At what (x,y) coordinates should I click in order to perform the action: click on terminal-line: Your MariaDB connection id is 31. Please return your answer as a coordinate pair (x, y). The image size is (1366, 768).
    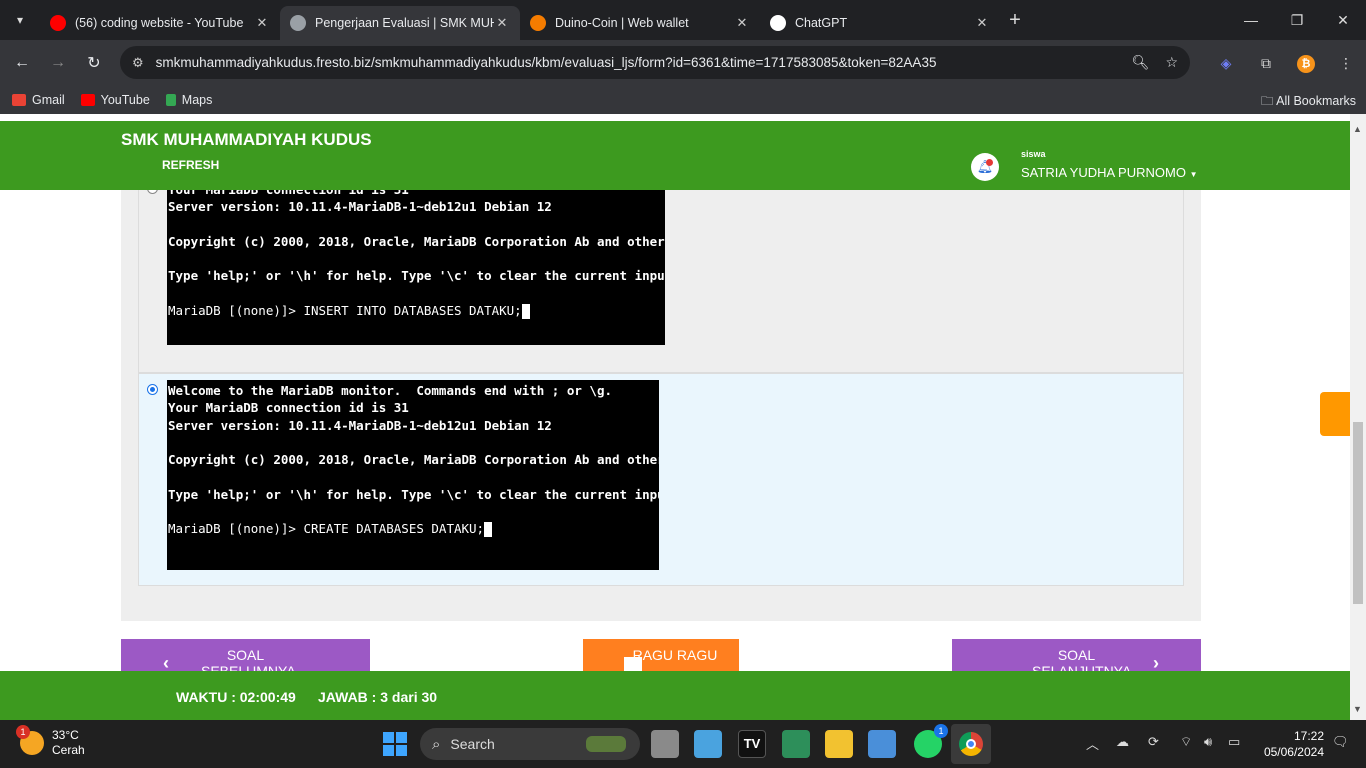
    Looking at the image, I should click on (288, 408).